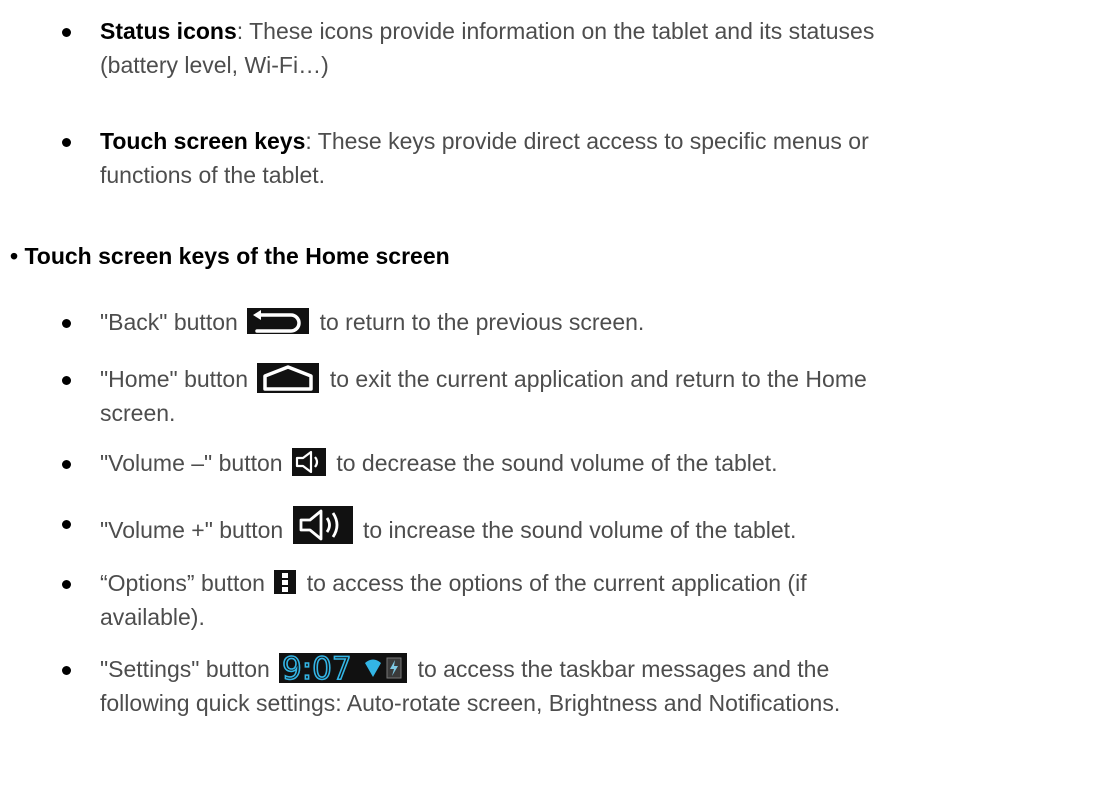 This screenshot has height=810, width=1120. I want to click on volume-up-label: "Volume +" button, so click(192, 530).